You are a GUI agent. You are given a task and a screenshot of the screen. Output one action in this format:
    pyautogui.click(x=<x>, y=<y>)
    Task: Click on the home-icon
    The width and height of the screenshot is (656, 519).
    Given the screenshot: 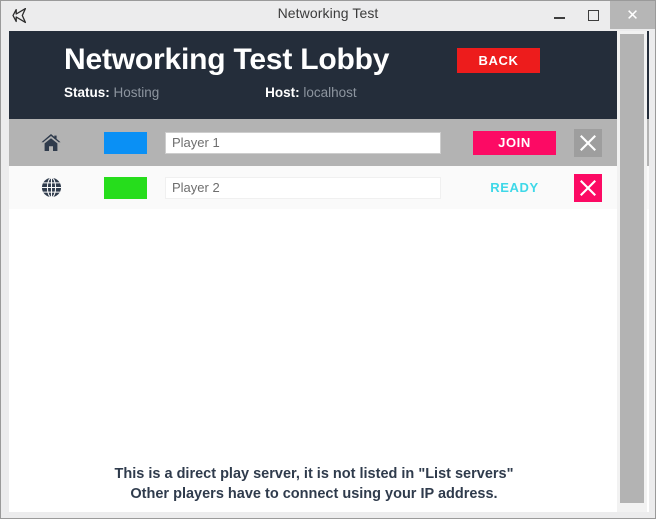 What is the action you would take?
    pyautogui.click(x=51, y=143)
    